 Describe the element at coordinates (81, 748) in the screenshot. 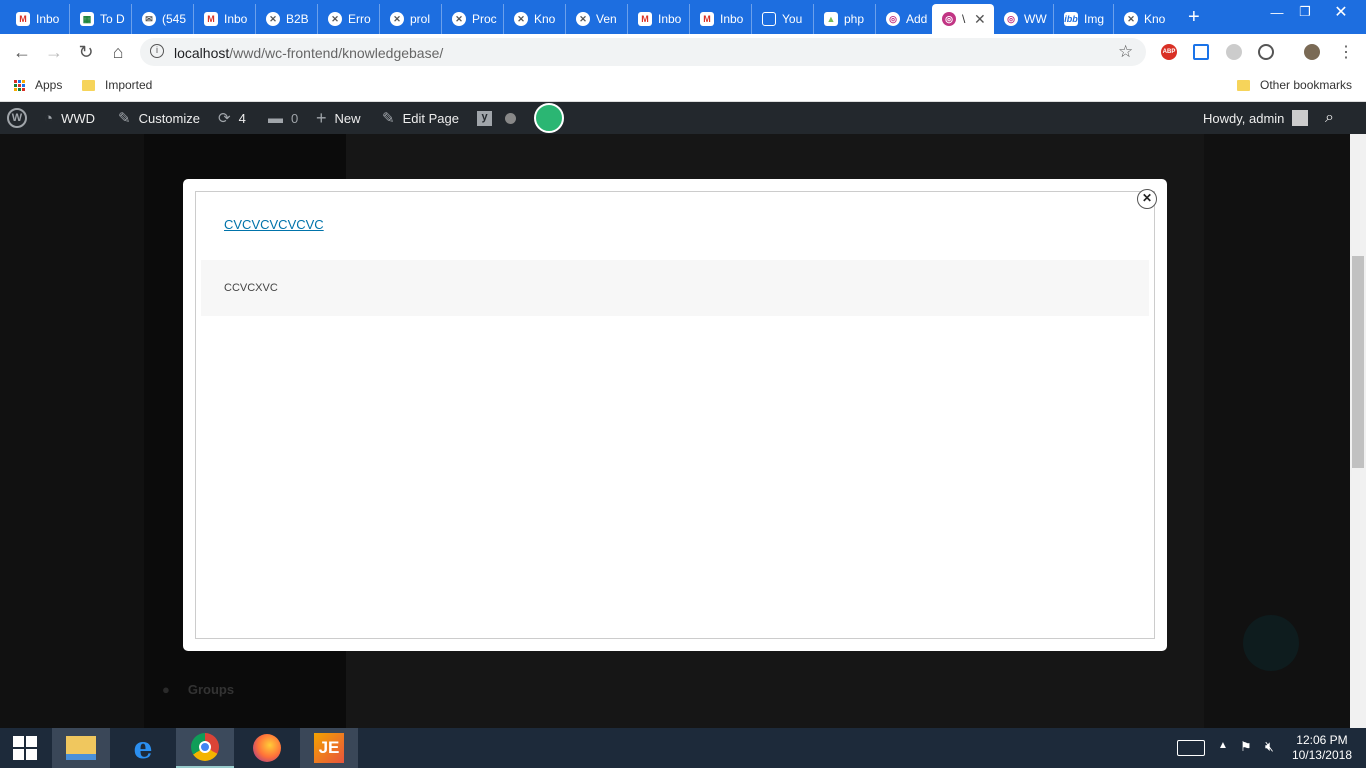

I see `file-explorer-icon` at that location.